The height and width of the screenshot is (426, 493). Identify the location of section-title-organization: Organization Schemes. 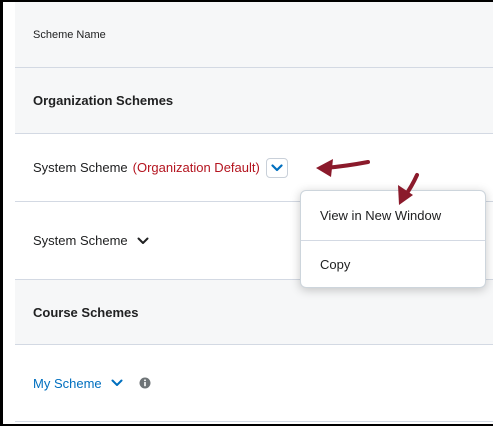
(103, 100).